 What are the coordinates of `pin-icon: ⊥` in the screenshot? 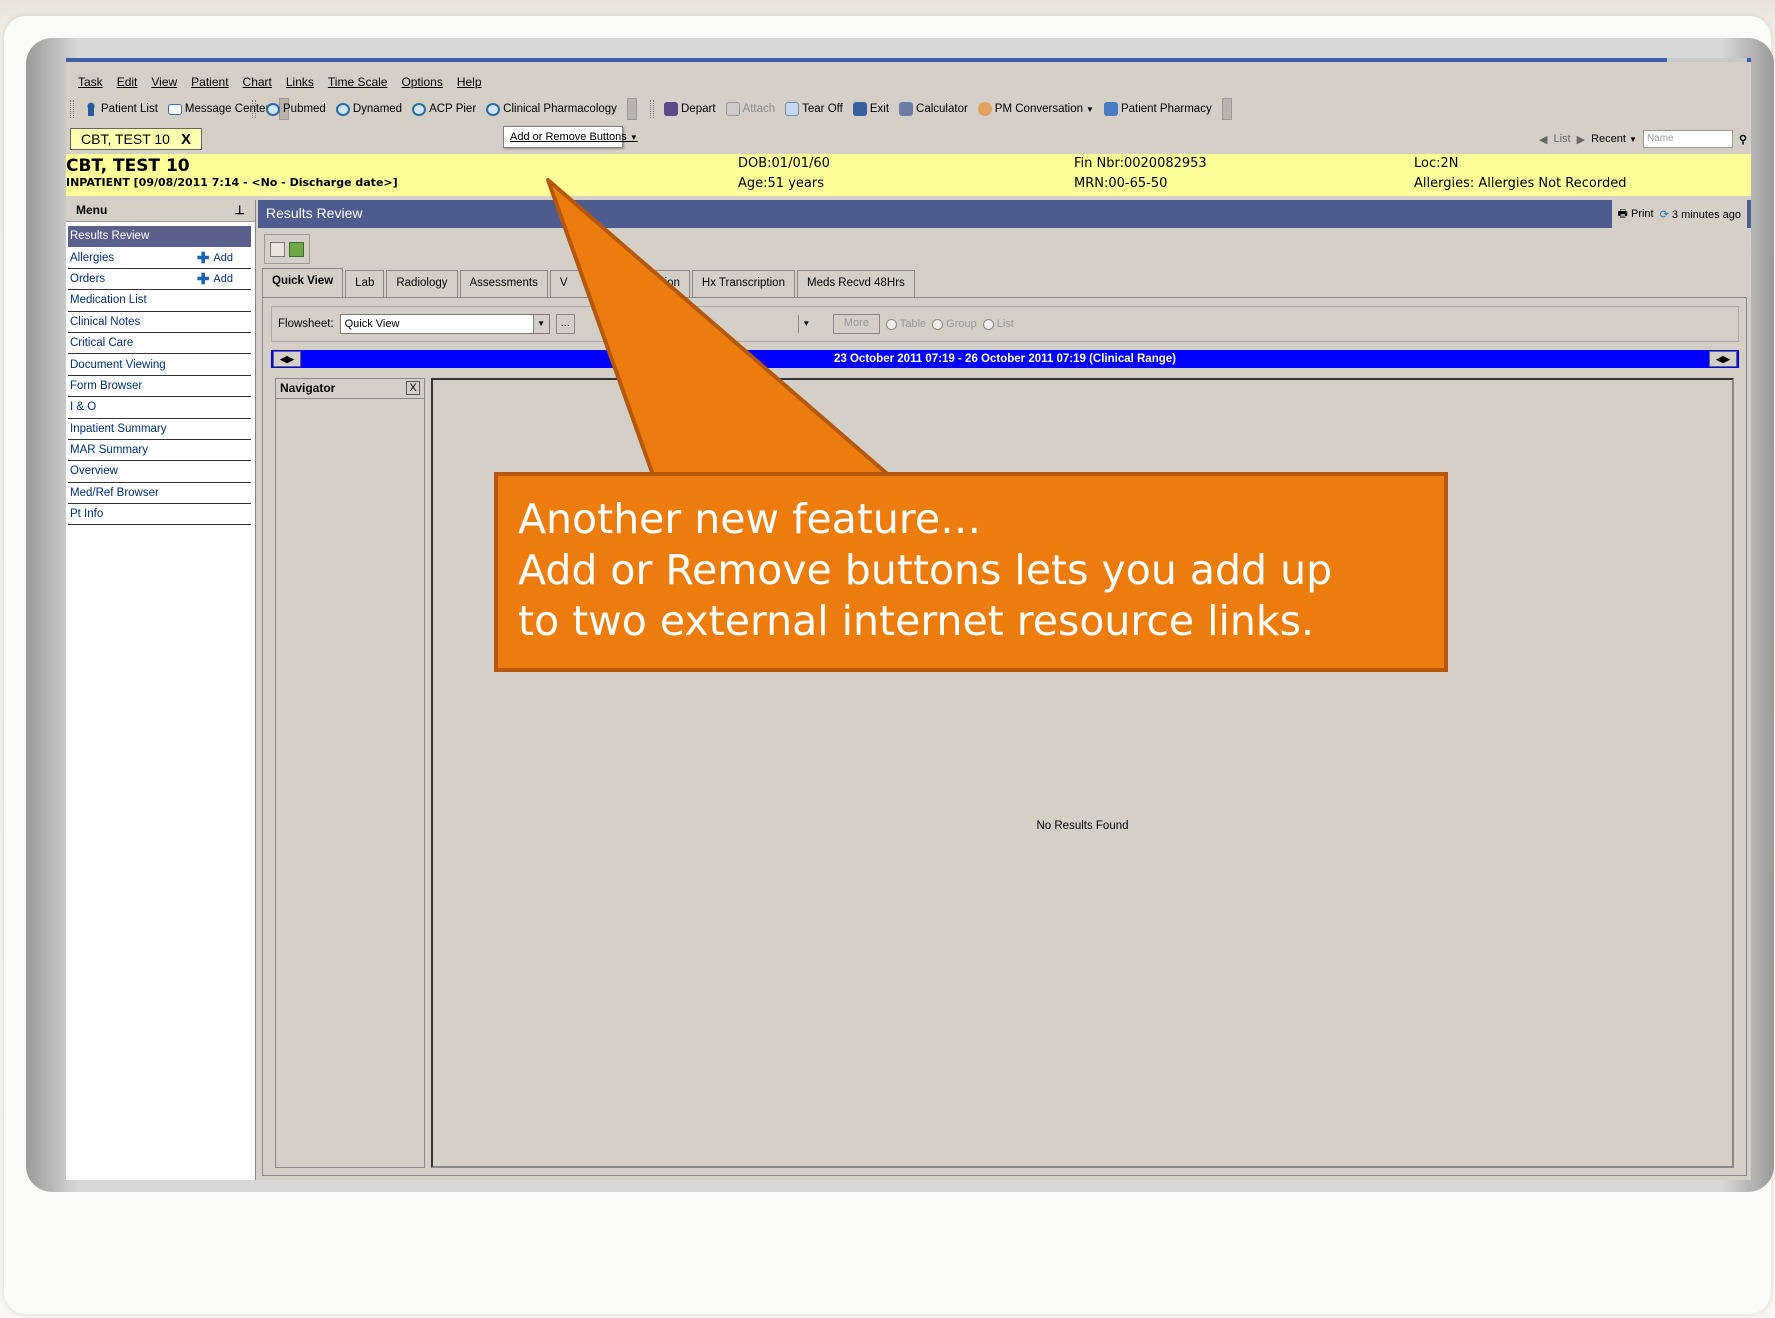 It's located at (240, 210).